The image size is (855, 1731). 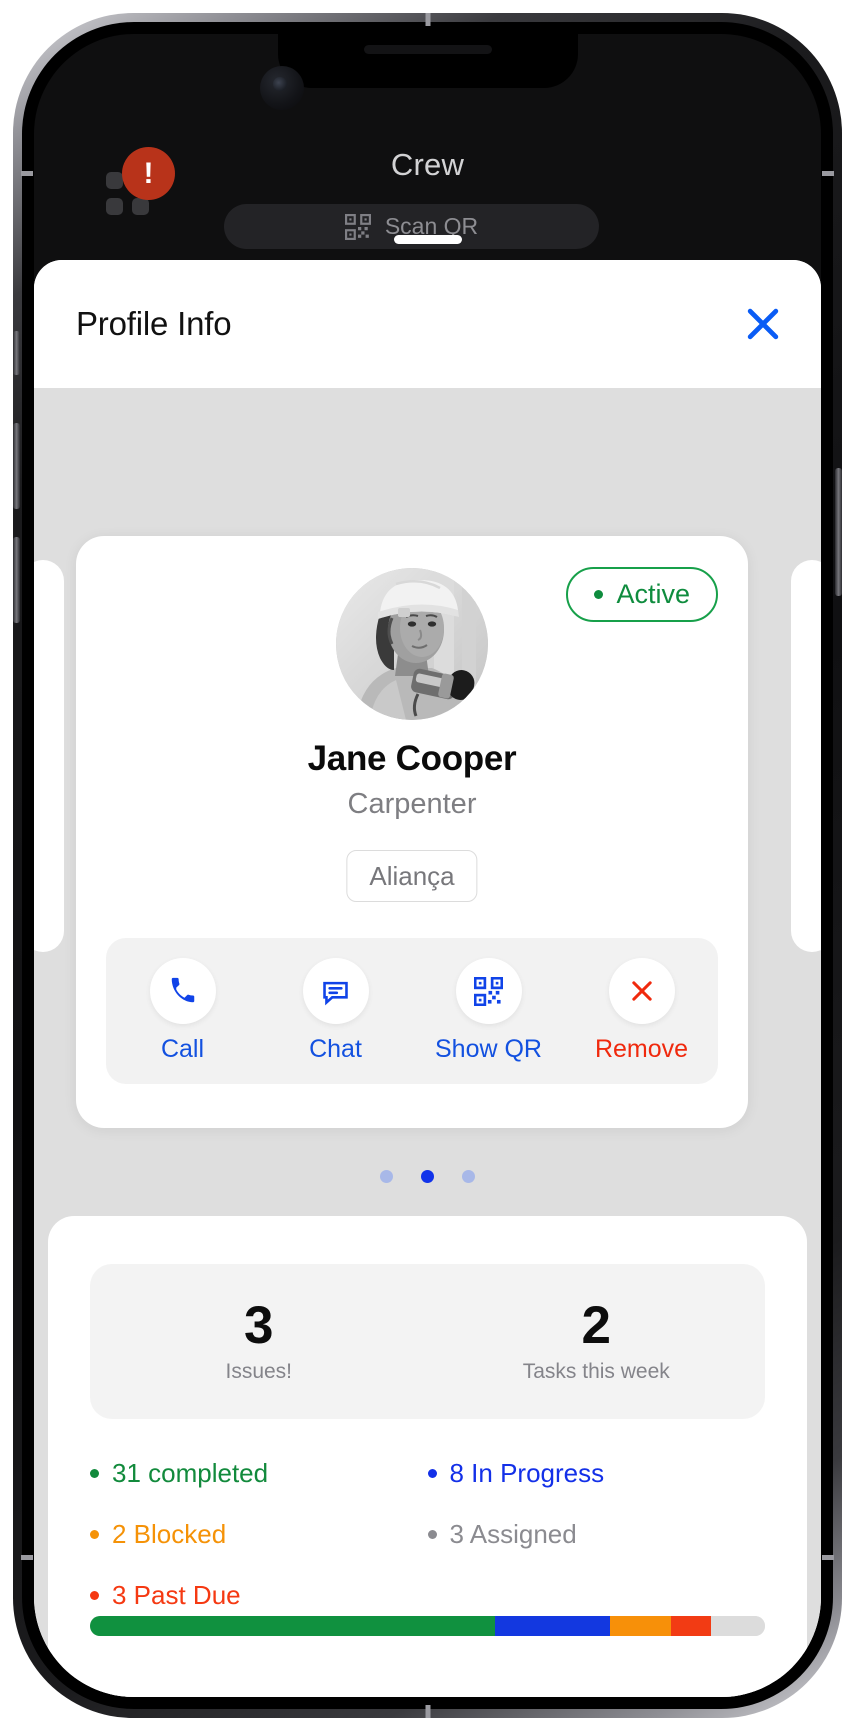 What do you see at coordinates (738, 1626) in the screenshot?
I see `progress-segment-remaining` at bounding box center [738, 1626].